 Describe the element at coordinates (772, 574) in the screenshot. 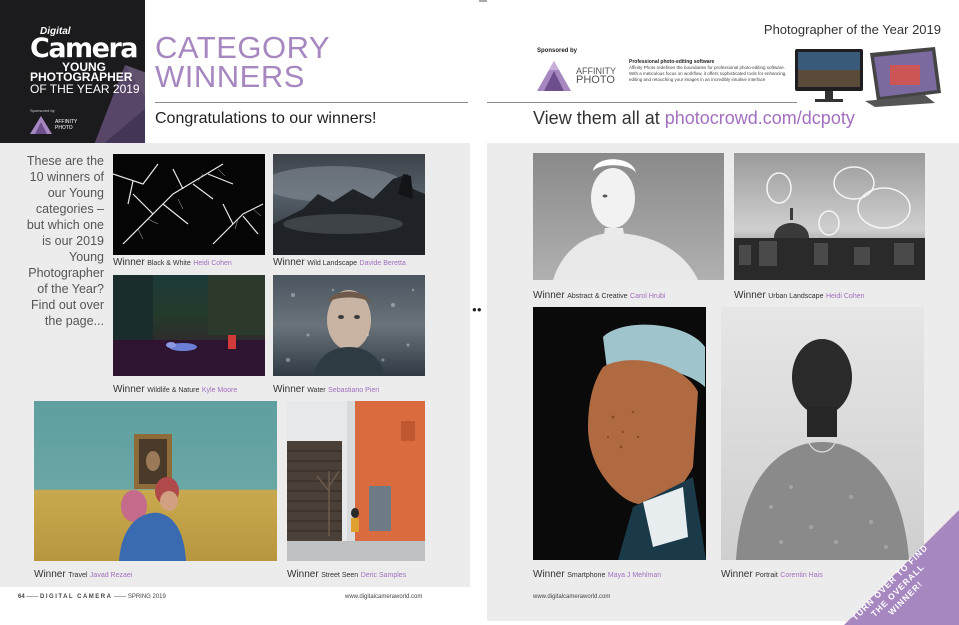

I see `caption-portrait: Winner Portrait Corentin Hais` at that location.